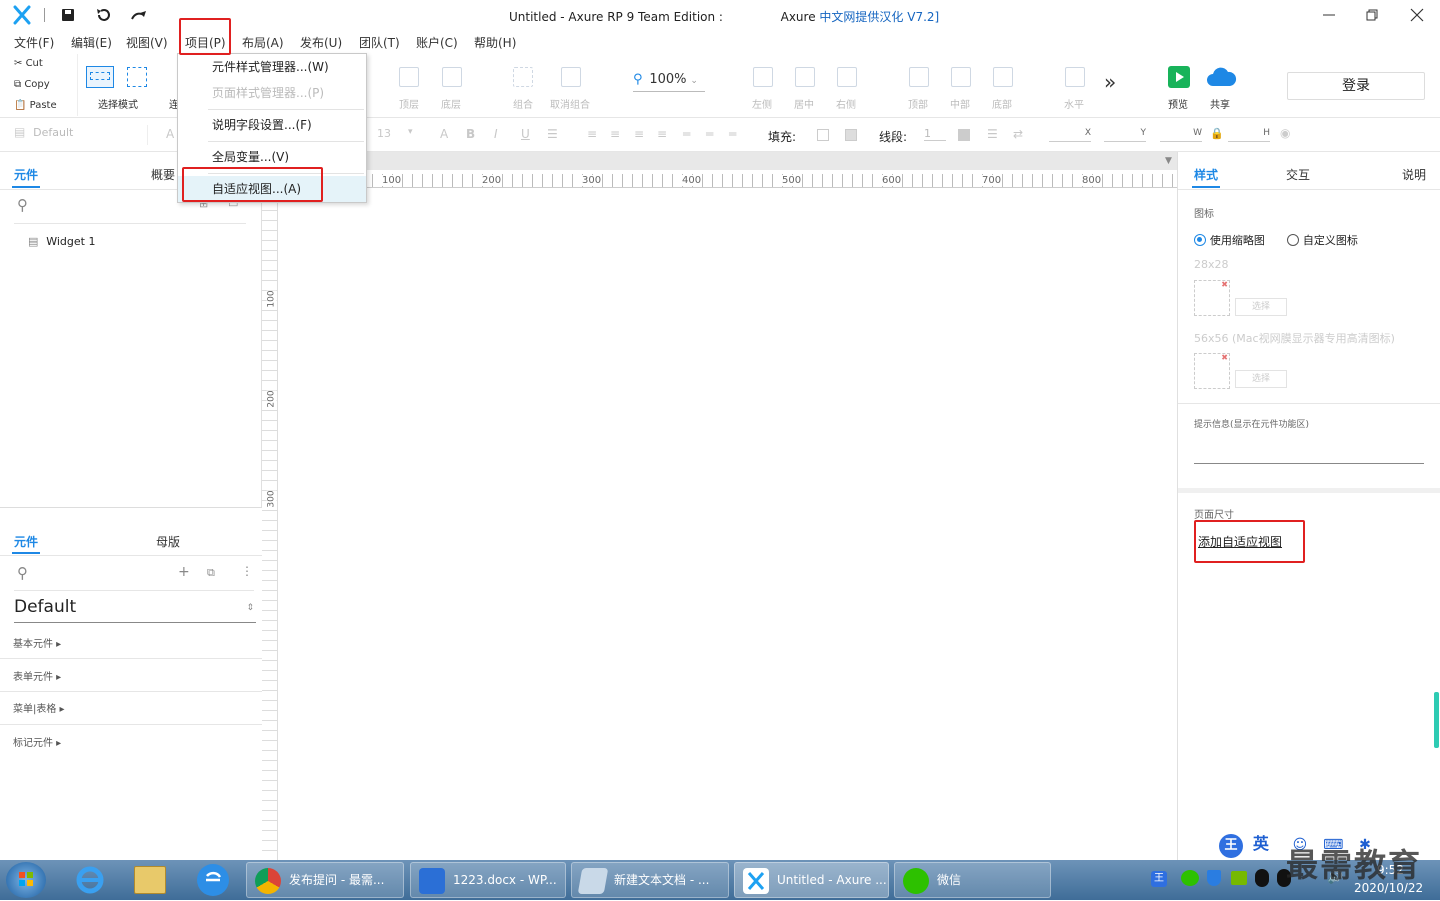 This screenshot has height=901, width=1440. What do you see at coordinates (732, 134) in the screenshot?
I see `valign-bottom-icon: ═` at bounding box center [732, 134].